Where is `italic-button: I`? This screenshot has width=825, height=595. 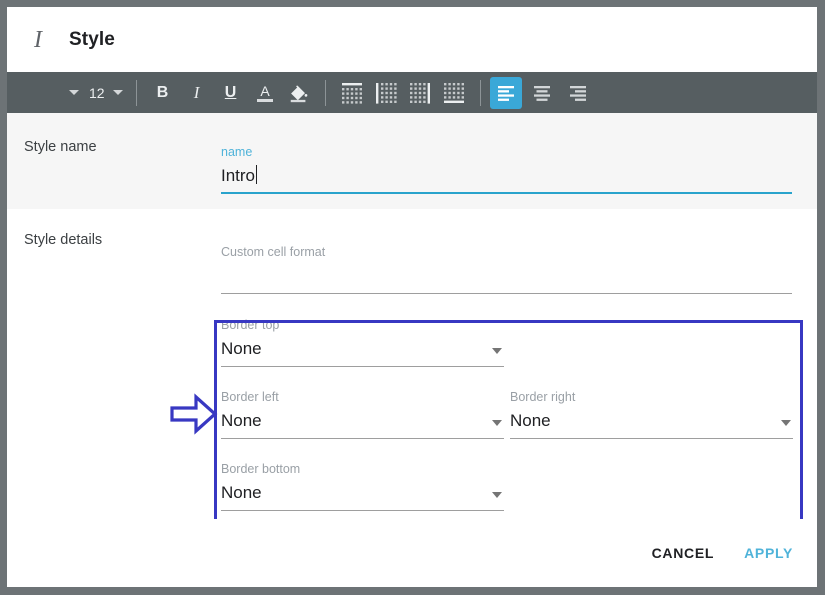
italic-button: I is located at coordinates (197, 93).